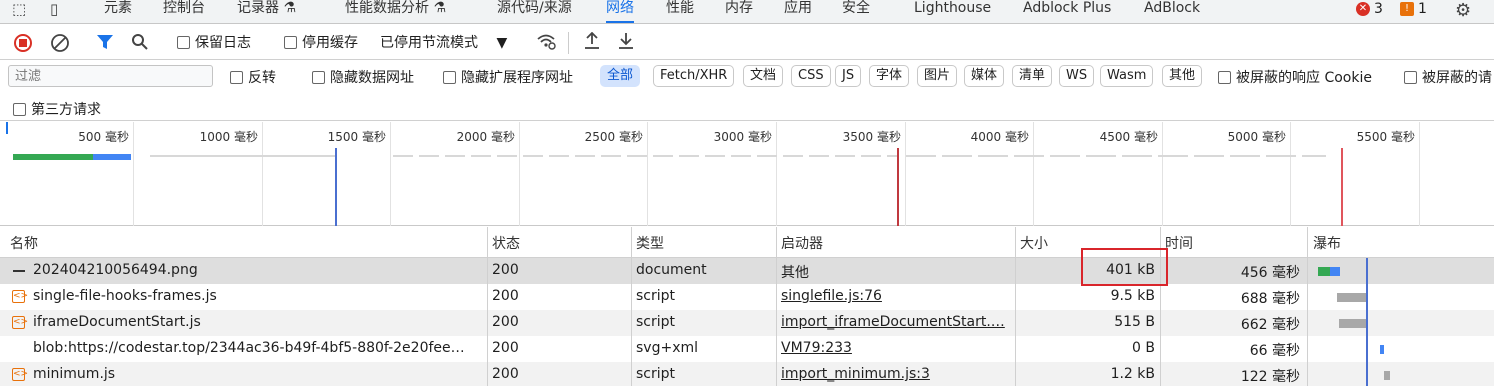  I want to click on device-toolbar-icon: ▯, so click(54, 9).